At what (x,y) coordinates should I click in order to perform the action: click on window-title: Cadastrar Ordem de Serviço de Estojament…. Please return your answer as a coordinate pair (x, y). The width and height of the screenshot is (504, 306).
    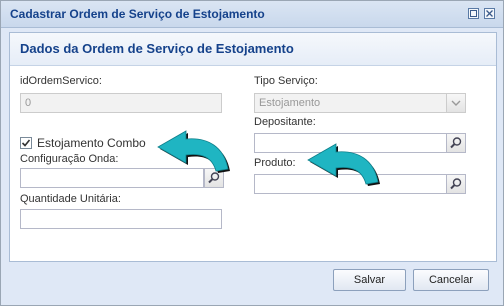
    Looking at the image, I should click on (137, 14).